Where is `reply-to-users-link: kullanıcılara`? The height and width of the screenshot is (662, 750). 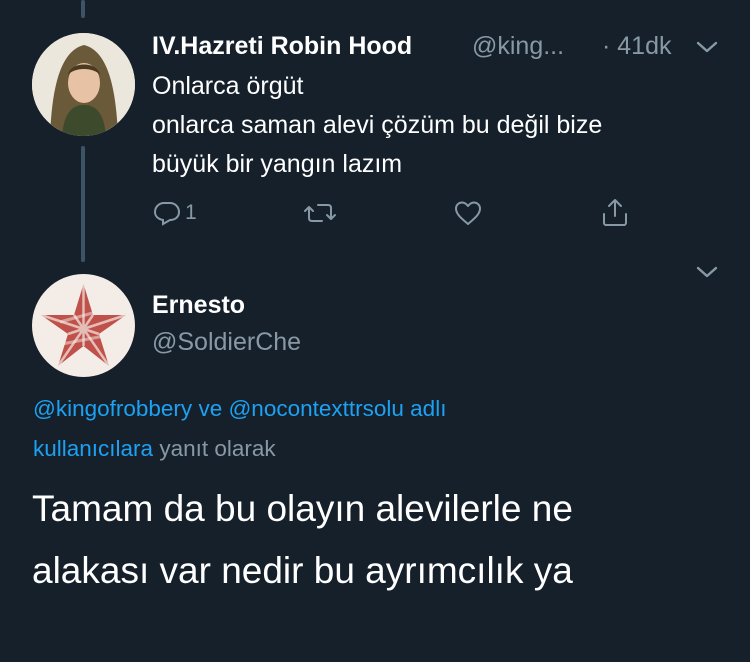 reply-to-users-link: kullanıcılara is located at coordinates (93, 448).